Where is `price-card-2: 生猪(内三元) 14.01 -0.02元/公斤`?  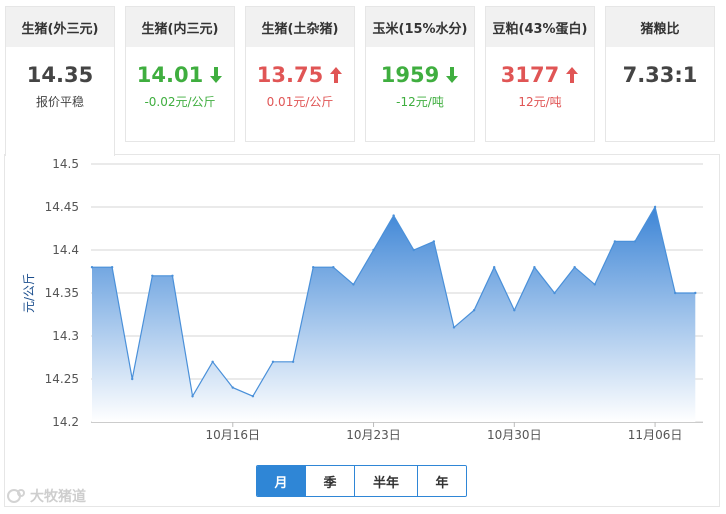 price-card-2: 生猪(内三元) 14.01 -0.02元/公斤 is located at coordinates (180, 74).